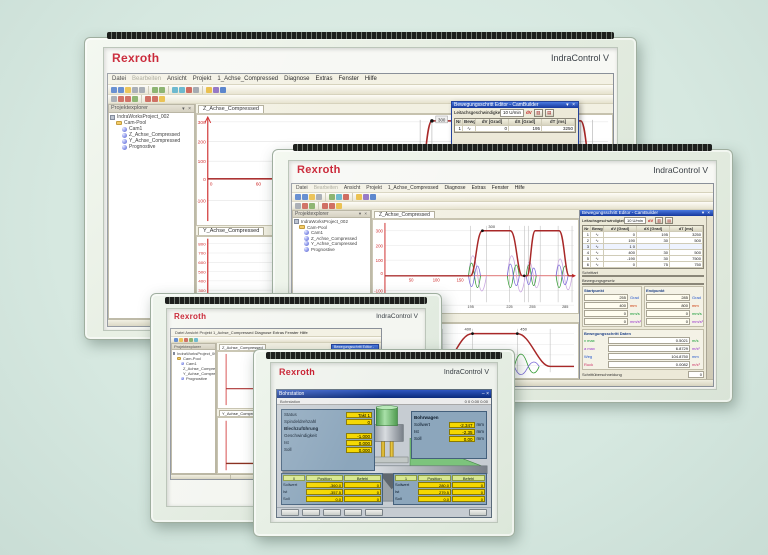 The image size is (768, 555). What do you see at coordinates (359, 442) in the screenshot?
I see `ist-field: 0.000` at bounding box center [359, 442].